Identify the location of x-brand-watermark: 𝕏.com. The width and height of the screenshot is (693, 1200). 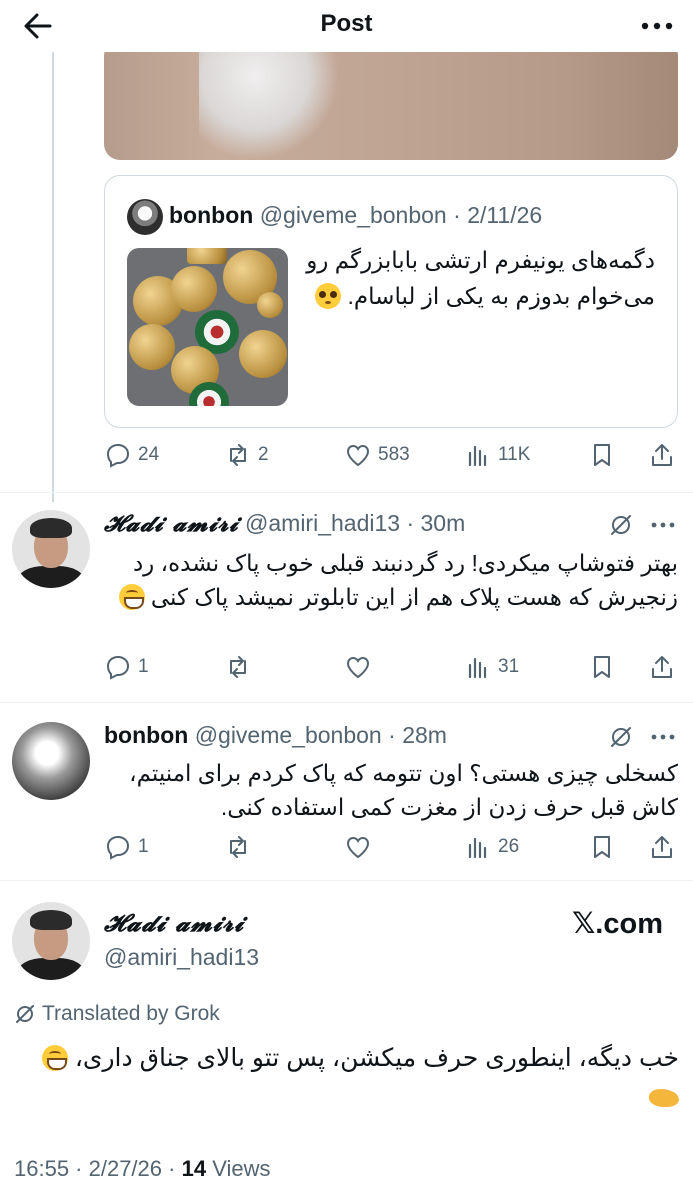
(617, 924).